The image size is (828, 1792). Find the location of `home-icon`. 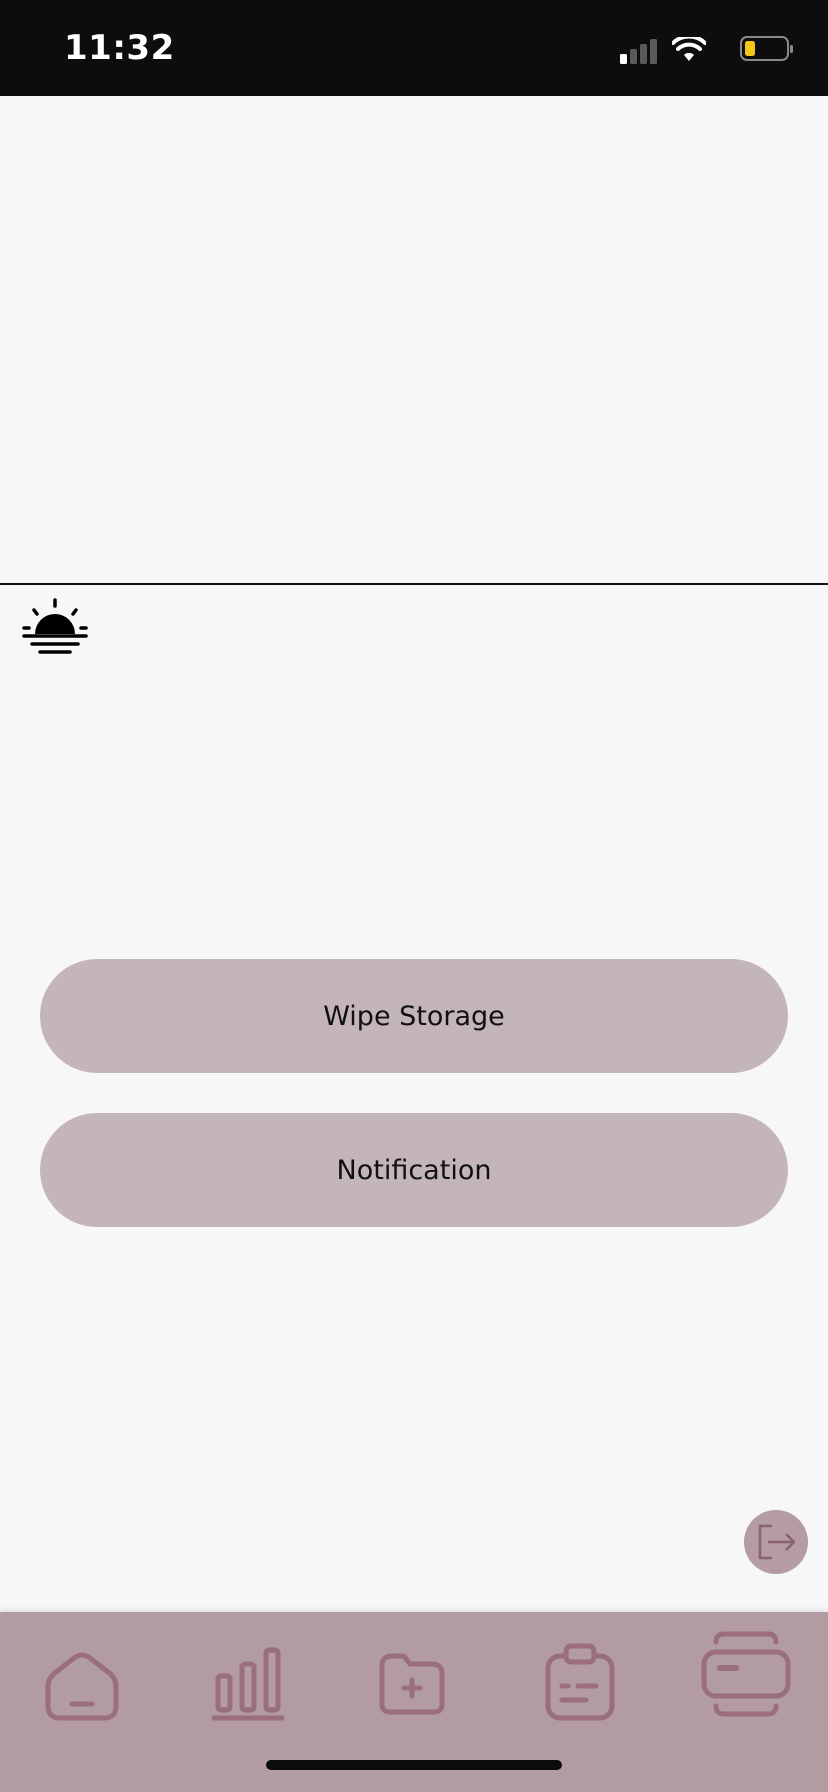

home-icon is located at coordinates (82, 1686).